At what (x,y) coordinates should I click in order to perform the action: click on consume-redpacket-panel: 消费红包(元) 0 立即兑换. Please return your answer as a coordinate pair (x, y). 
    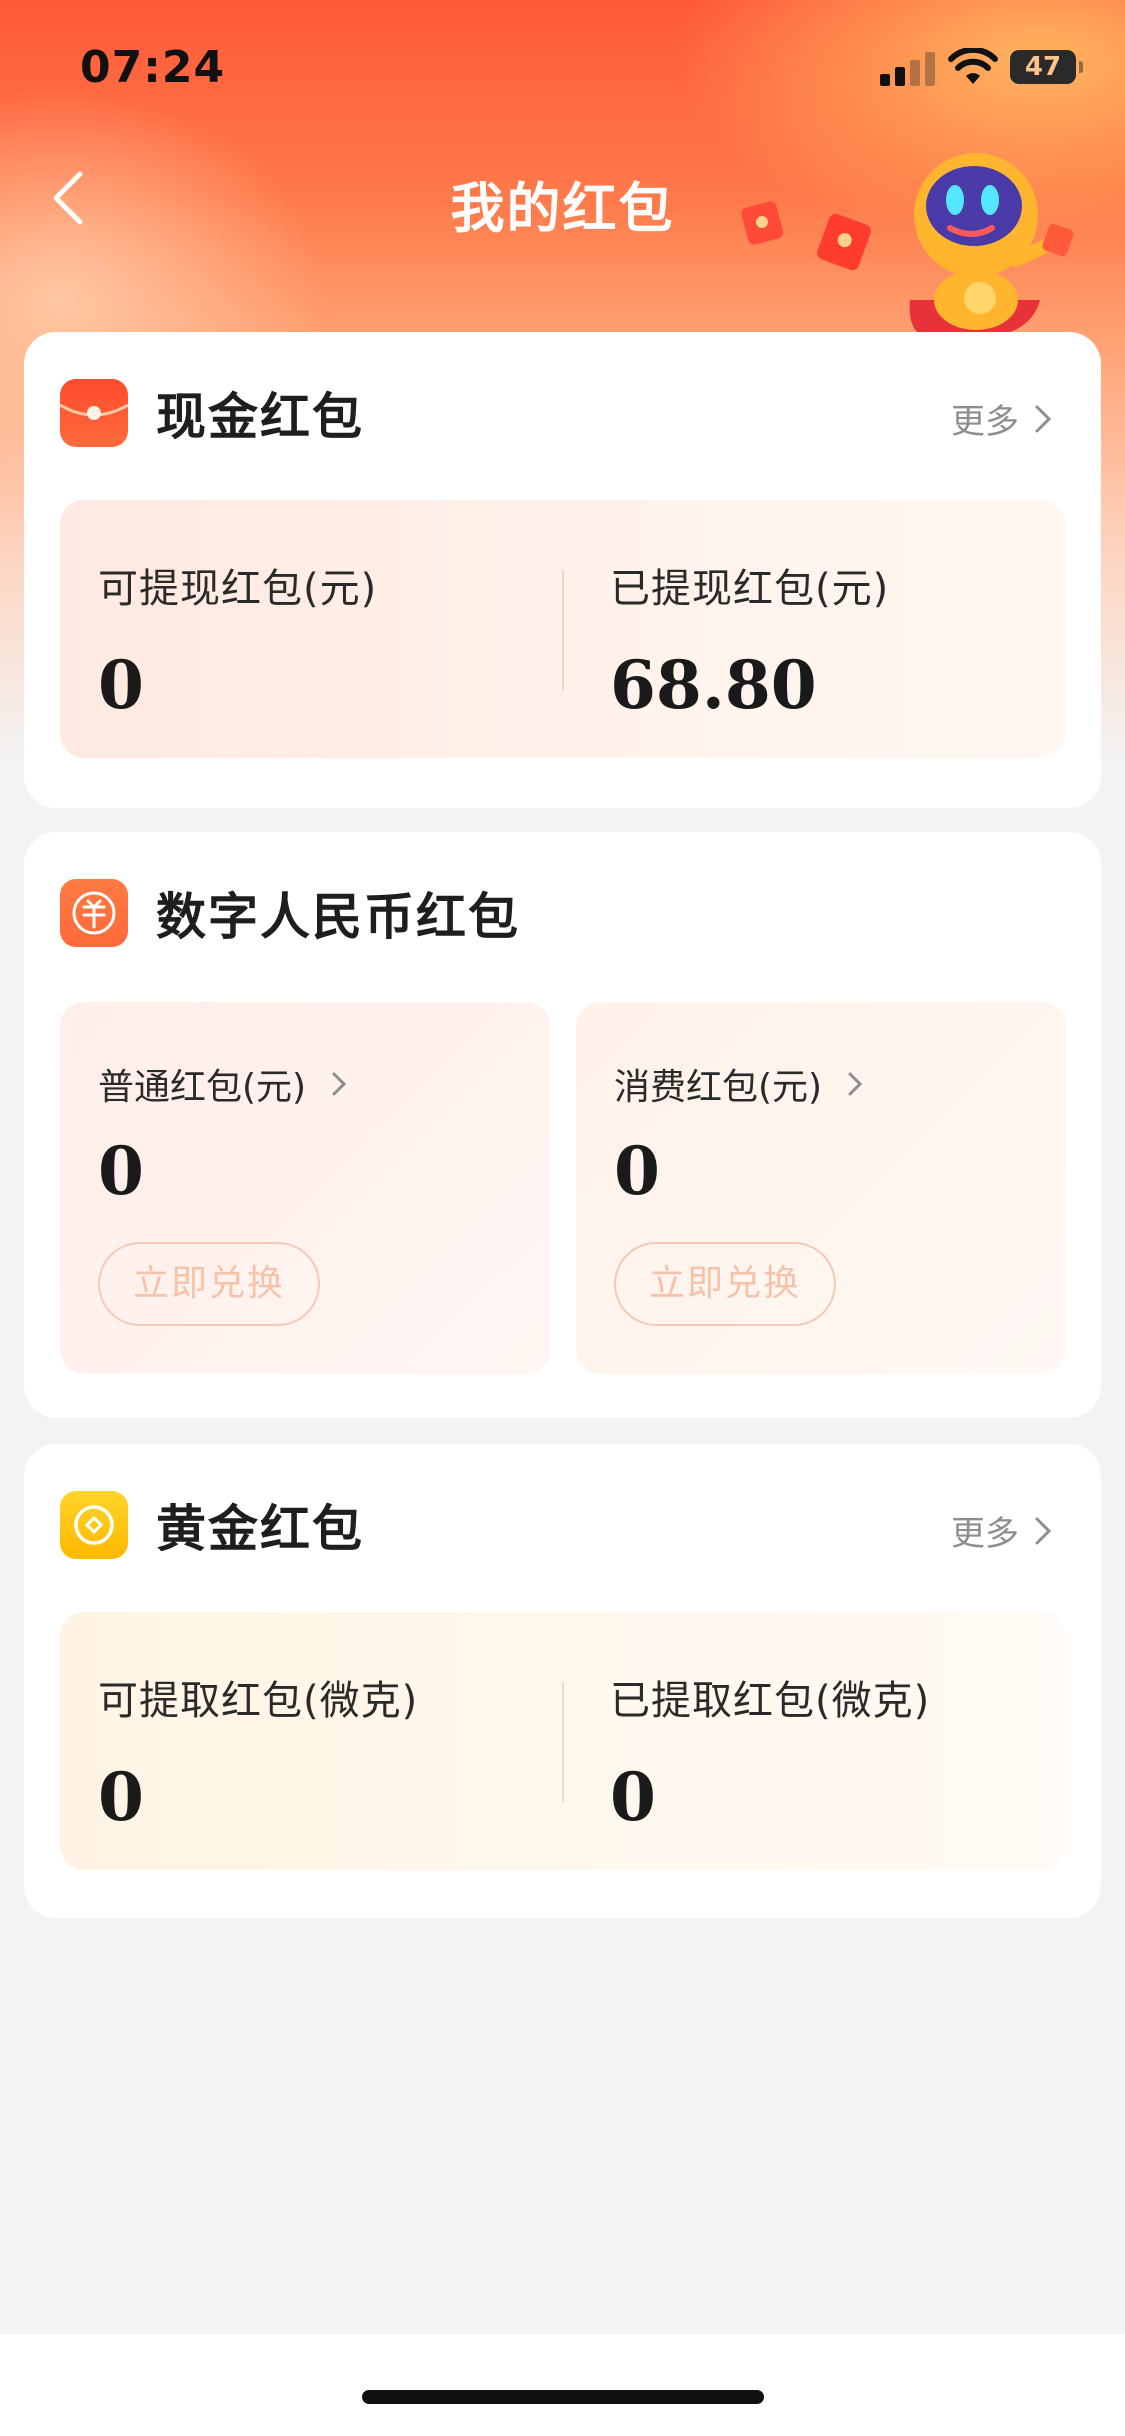
    Looking at the image, I should click on (821, 1188).